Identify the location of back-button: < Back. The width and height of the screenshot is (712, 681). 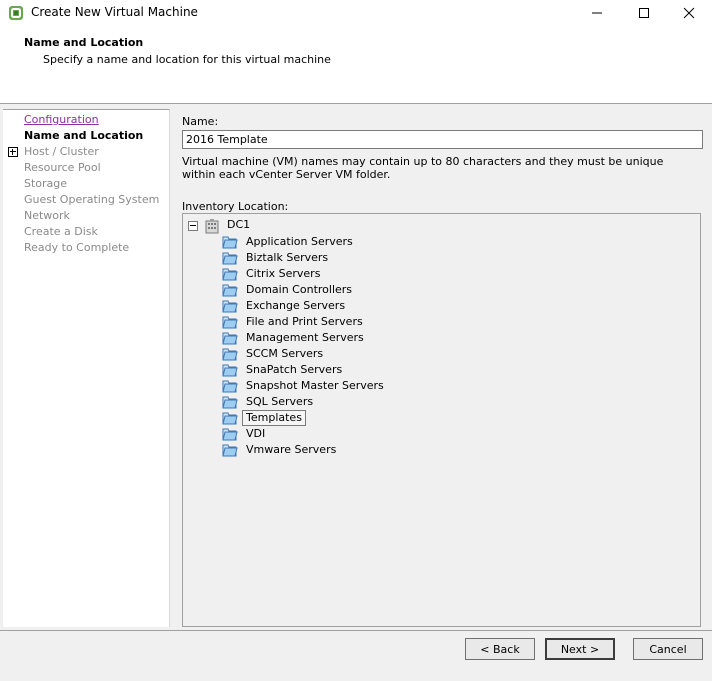
(500, 649).